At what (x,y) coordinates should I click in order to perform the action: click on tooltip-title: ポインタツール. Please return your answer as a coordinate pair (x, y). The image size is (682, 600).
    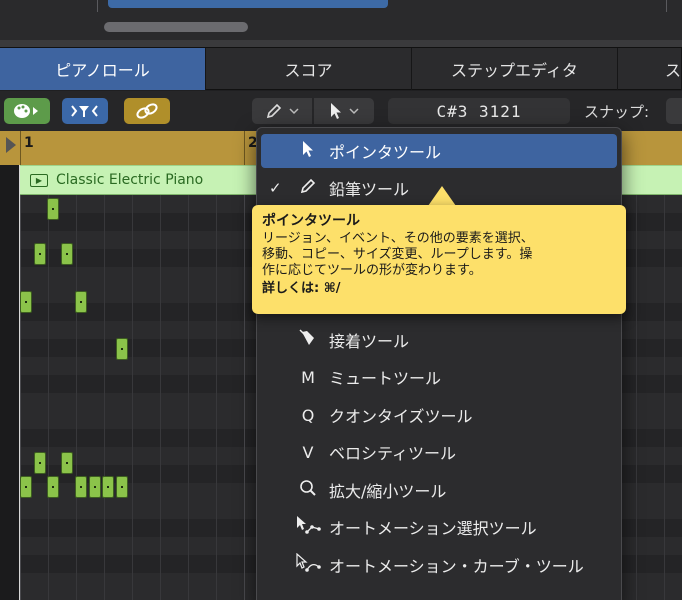
    Looking at the image, I should click on (311, 221).